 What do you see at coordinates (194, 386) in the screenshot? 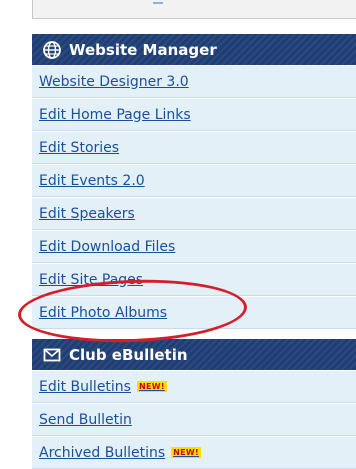
I see `menu-edit-bulletins: Edit Bulletins NEW!` at bounding box center [194, 386].